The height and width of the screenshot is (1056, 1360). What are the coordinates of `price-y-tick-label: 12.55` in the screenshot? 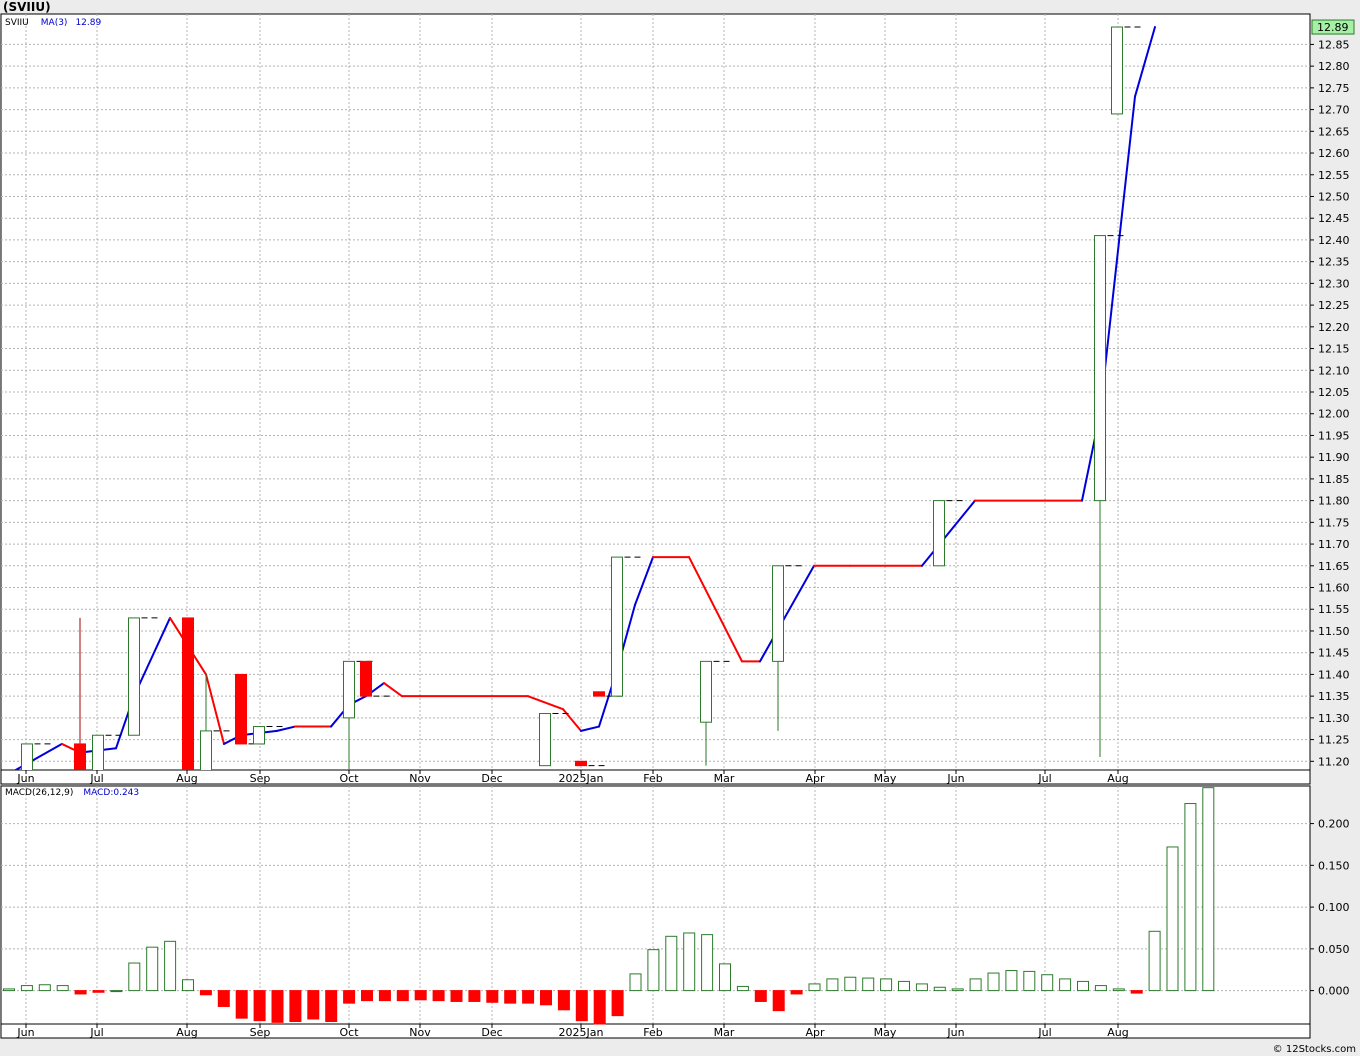 It's located at (1334, 175).